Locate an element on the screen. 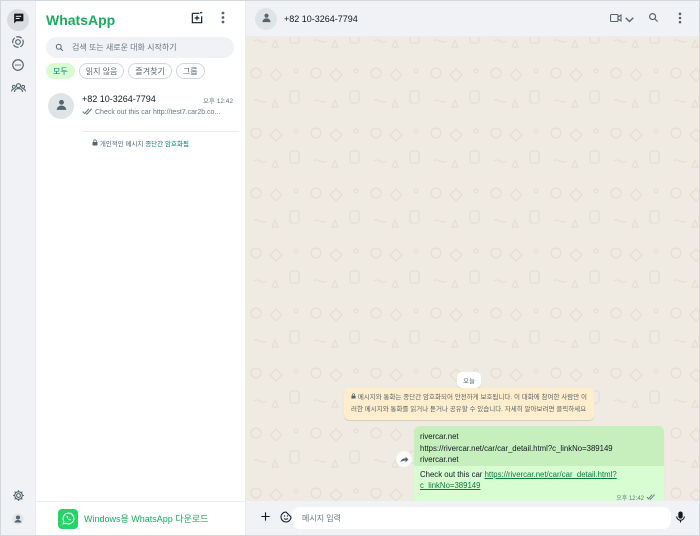 Image resolution: width=700 pixels, height=536 pixels. communities-nav-button is located at coordinates (18, 89).